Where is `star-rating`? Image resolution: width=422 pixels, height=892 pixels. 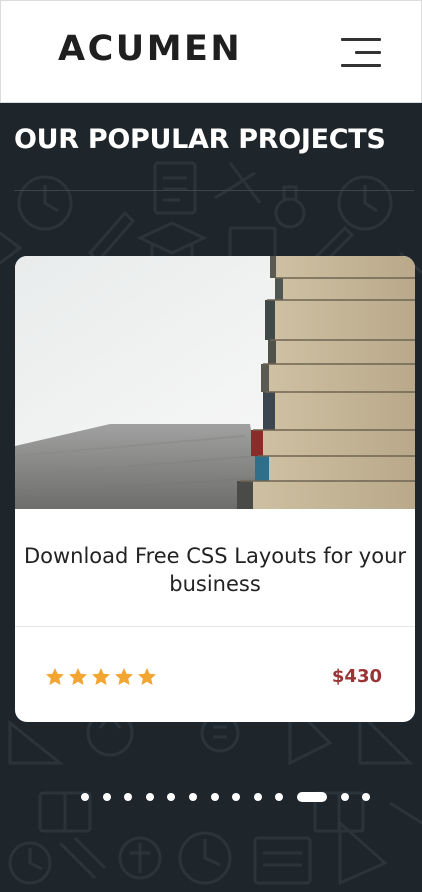
star-rating is located at coordinates (102, 677).